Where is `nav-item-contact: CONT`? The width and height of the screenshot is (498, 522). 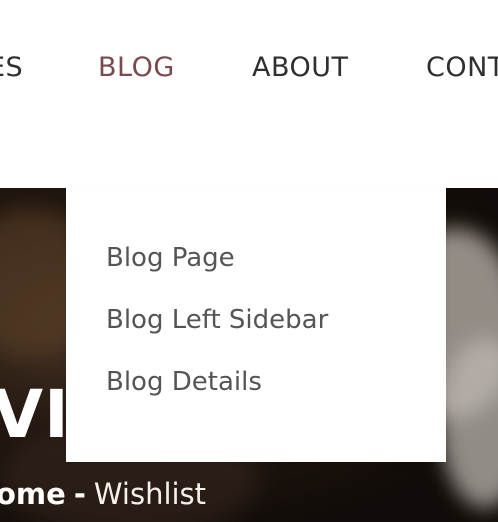 nav-item-contact: CONT is located at coordinates (462, 68).